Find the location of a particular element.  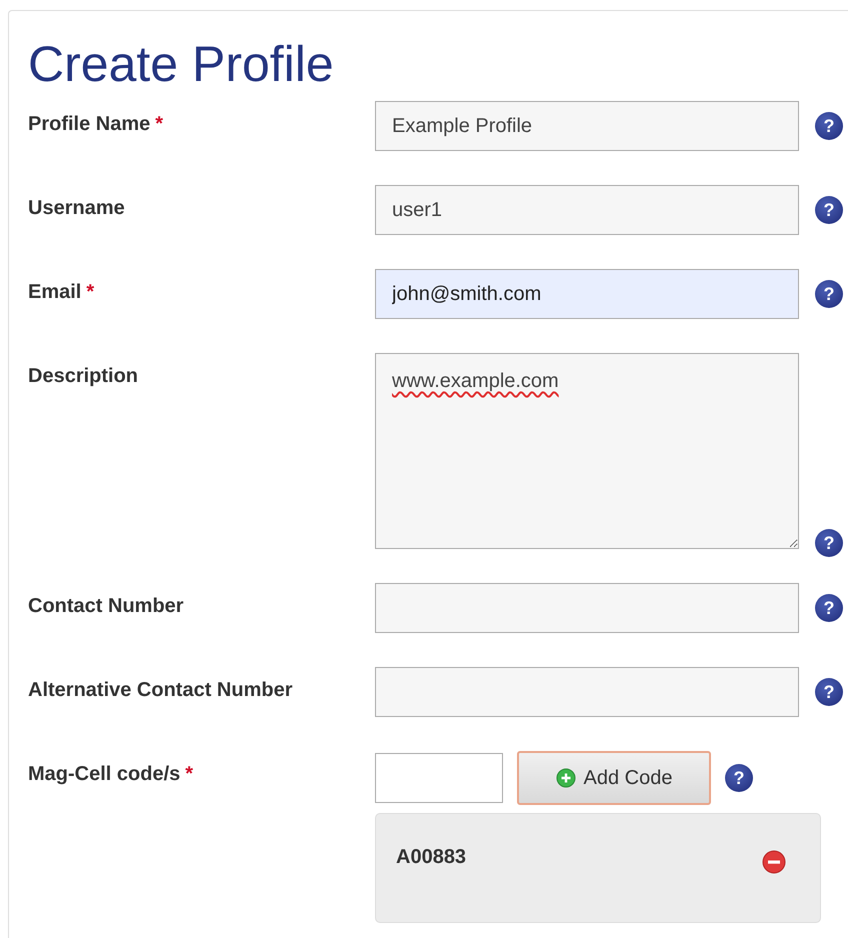

page-title: Create Profile is located at coordinates (181, 64).